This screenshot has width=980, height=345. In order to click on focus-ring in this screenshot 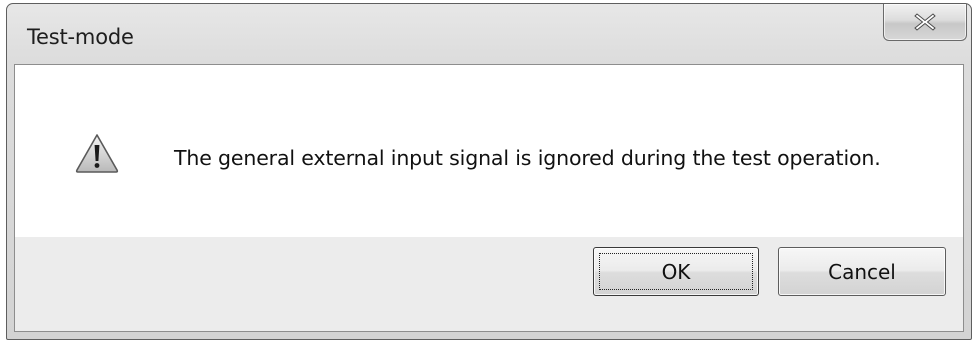, I will do `click(676, 271)`.